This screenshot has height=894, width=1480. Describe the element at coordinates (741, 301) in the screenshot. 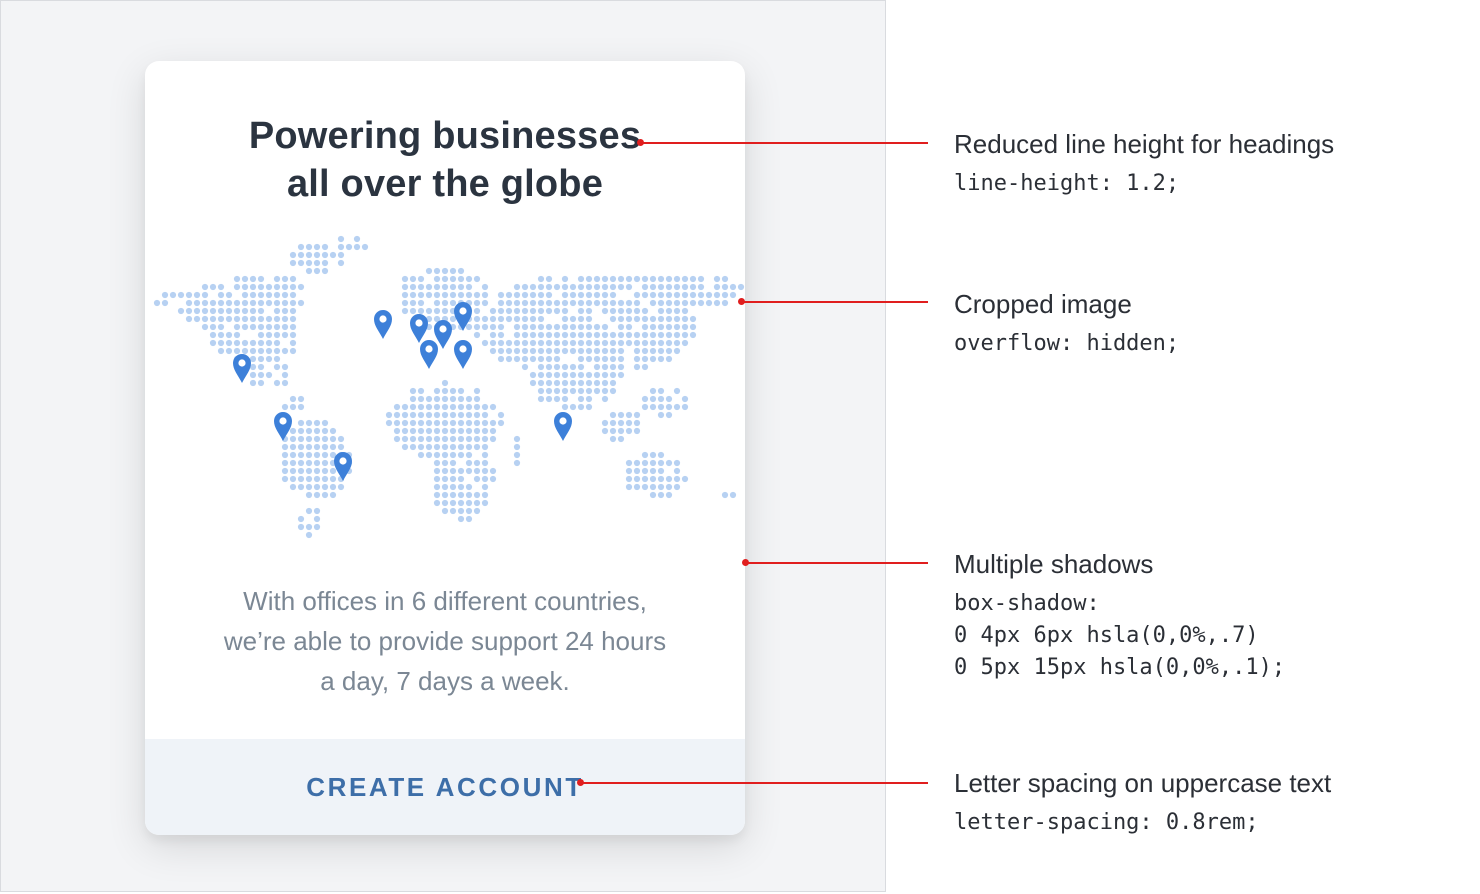

I see `leader-dot-image` at that location.